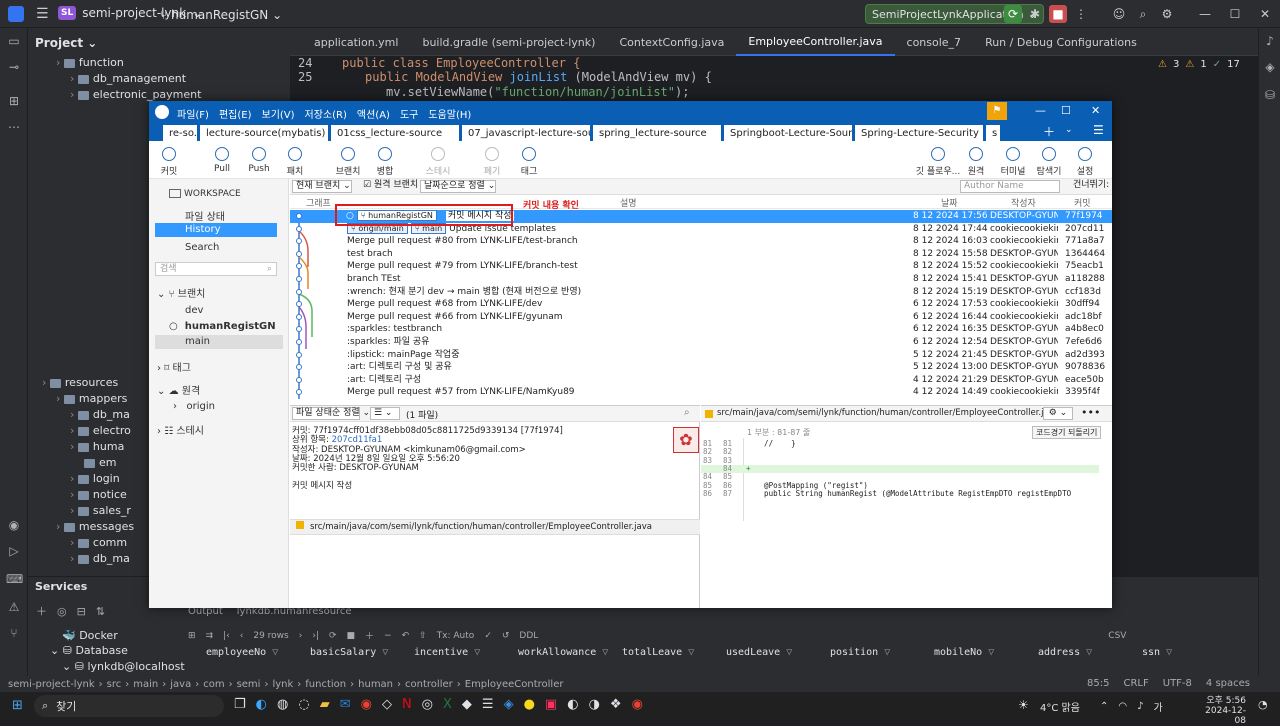 The image size is (1280, 726). What do you see at coordinates (1117, 636) in the screenshot?
I see `export-format: CSV` at bounding box center [1117, 636].